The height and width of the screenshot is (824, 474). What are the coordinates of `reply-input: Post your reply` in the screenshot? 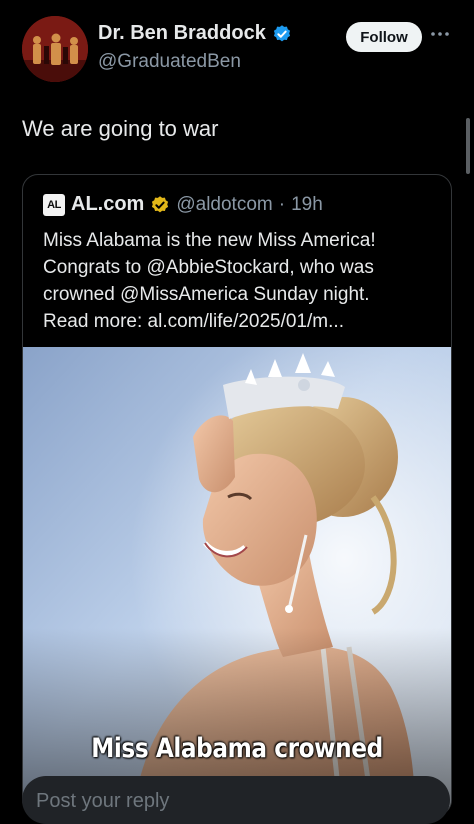 It's located at (236, 800).